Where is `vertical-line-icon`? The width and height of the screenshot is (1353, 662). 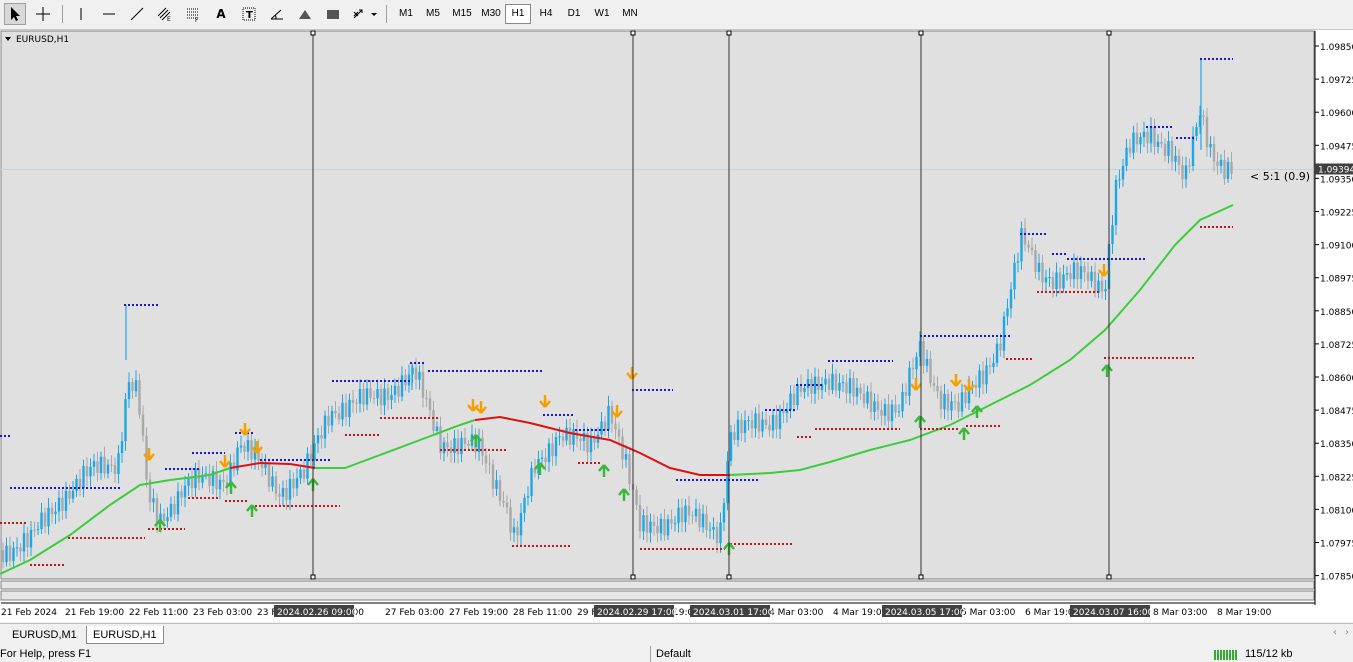
vertical-line-icon is located at coordinates (81, 14).